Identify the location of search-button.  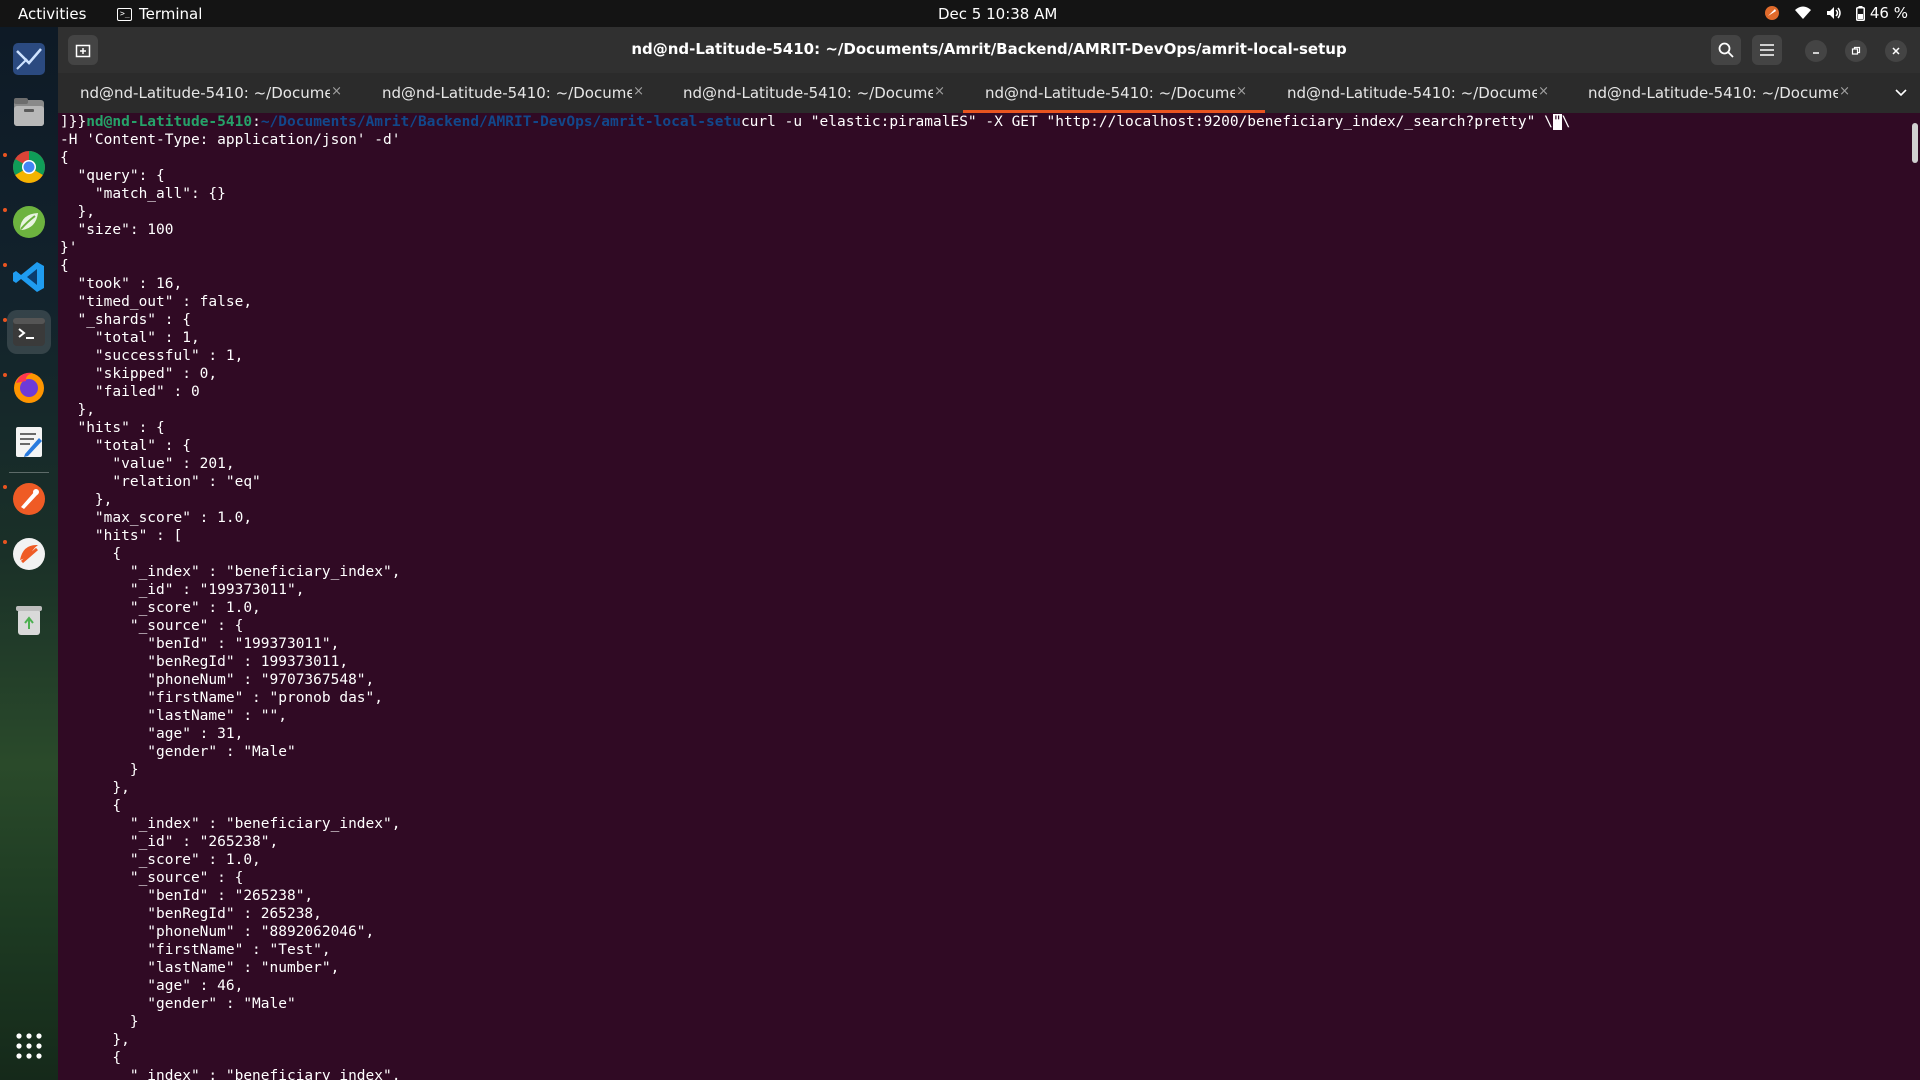
(1726, 50).